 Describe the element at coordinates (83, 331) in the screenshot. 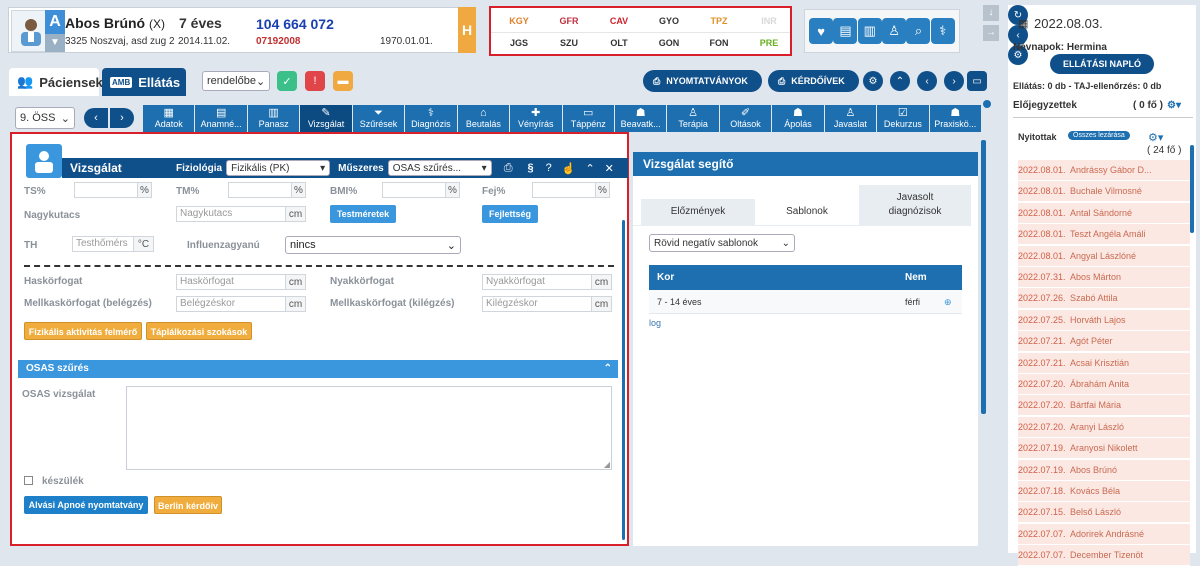

I see `fizikalis-aktivitas-button: Fizikális aktivitás felmérő` at that location.